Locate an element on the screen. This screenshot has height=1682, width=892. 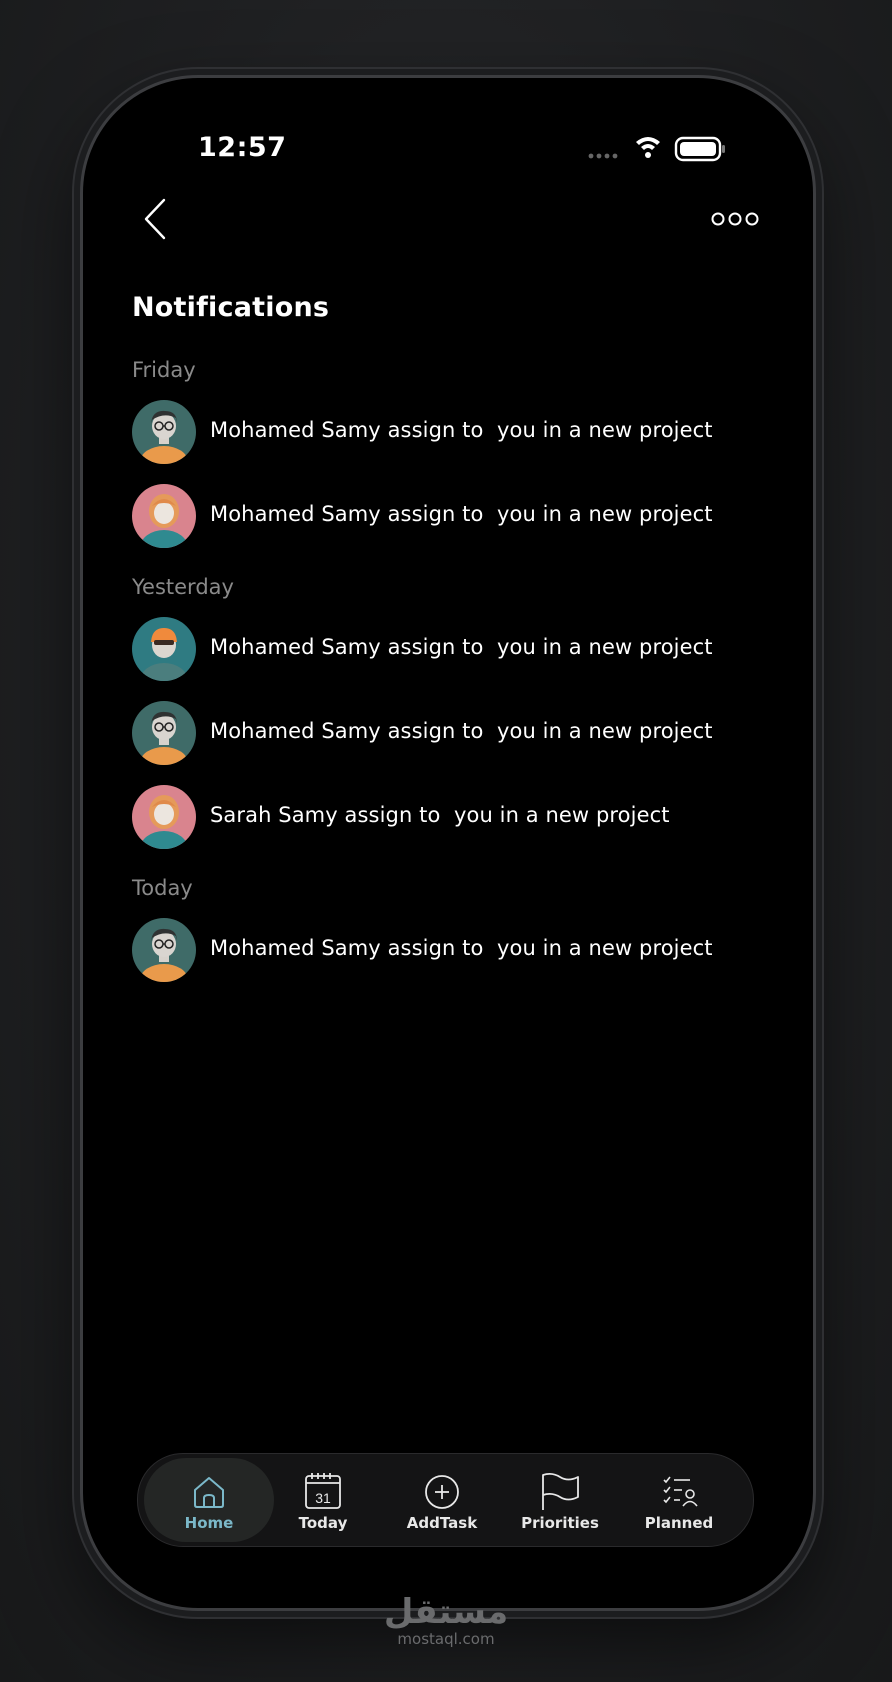
nav-label-addtask: AddTask is located at coordinates (442, 1523).